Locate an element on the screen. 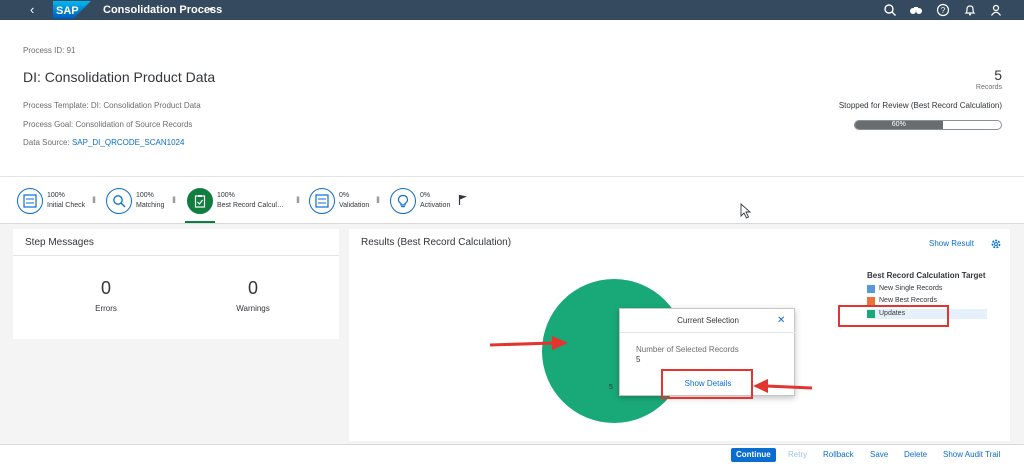  flag-icon is located at coordinates (462, 200).